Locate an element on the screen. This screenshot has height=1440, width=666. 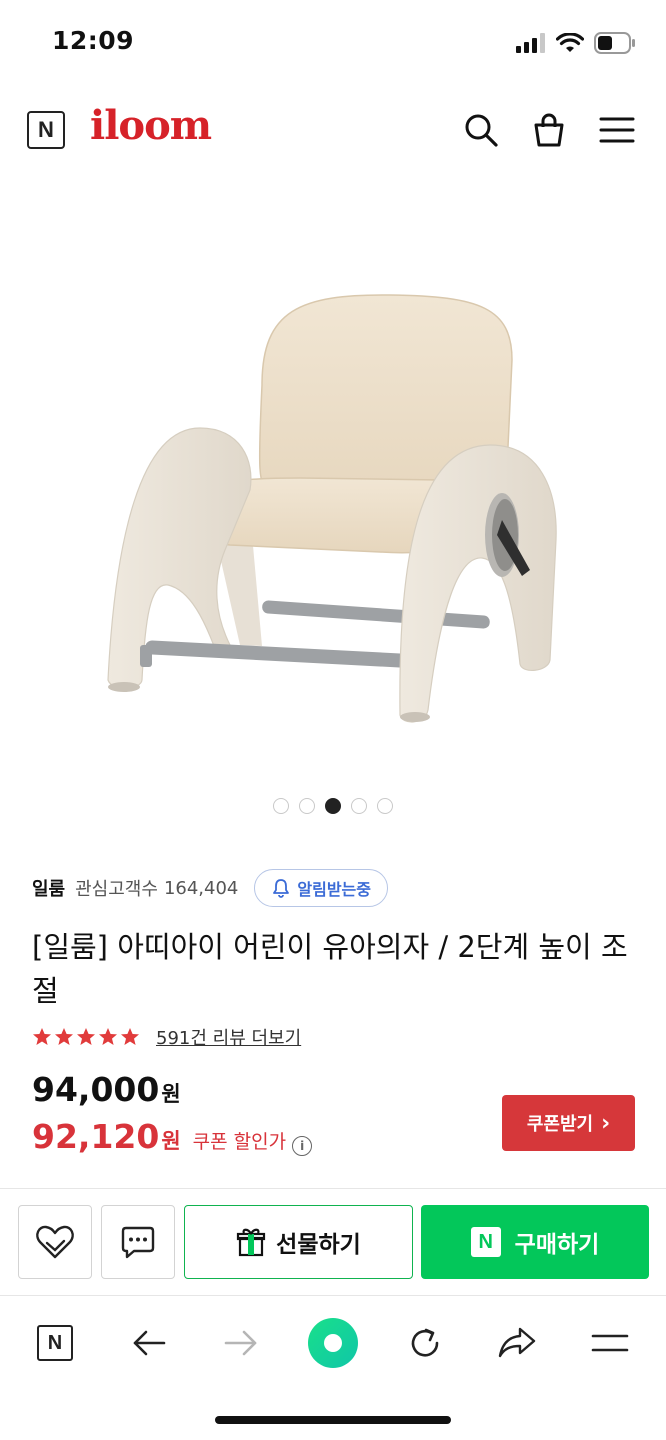
original-price-unit: 원 is located at coordinates (171, 1094).